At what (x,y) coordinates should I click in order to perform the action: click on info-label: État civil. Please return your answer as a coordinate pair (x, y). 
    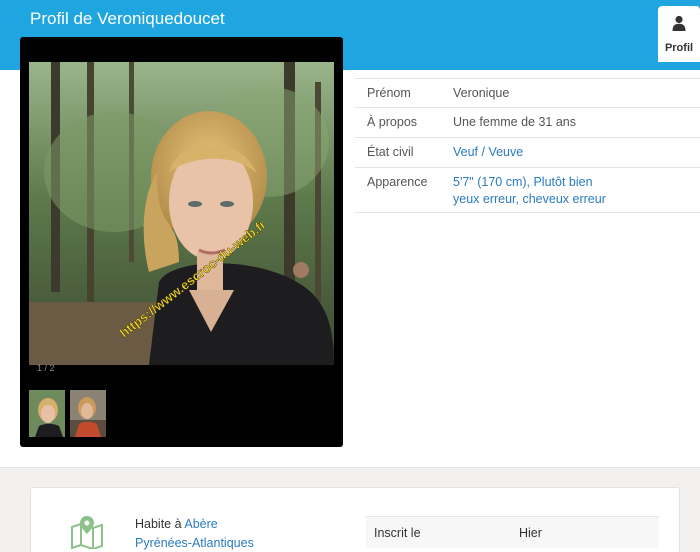
    Looking at the image, I should click on (390, 152).